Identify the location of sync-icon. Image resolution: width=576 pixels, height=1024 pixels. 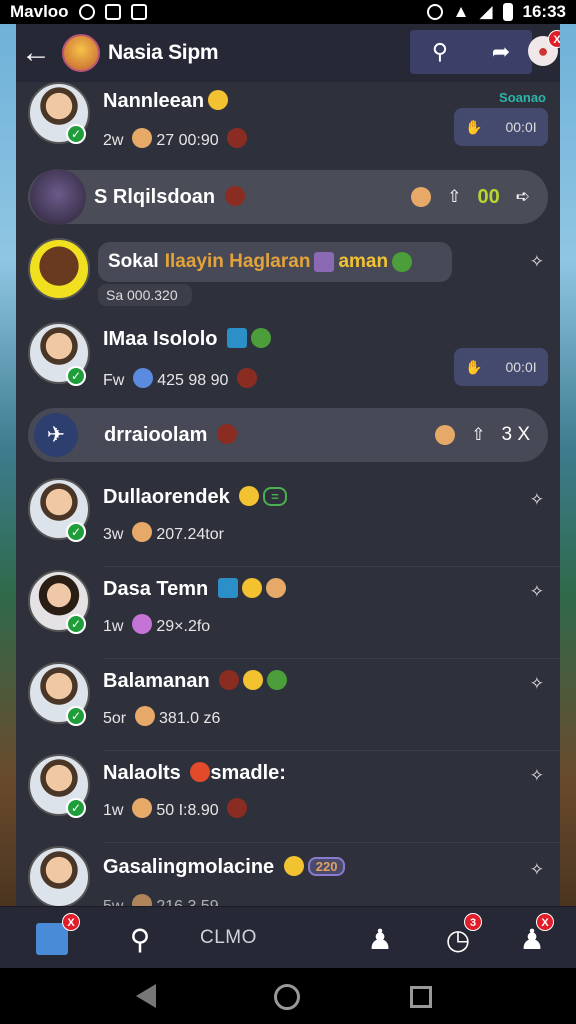
(86, 12).